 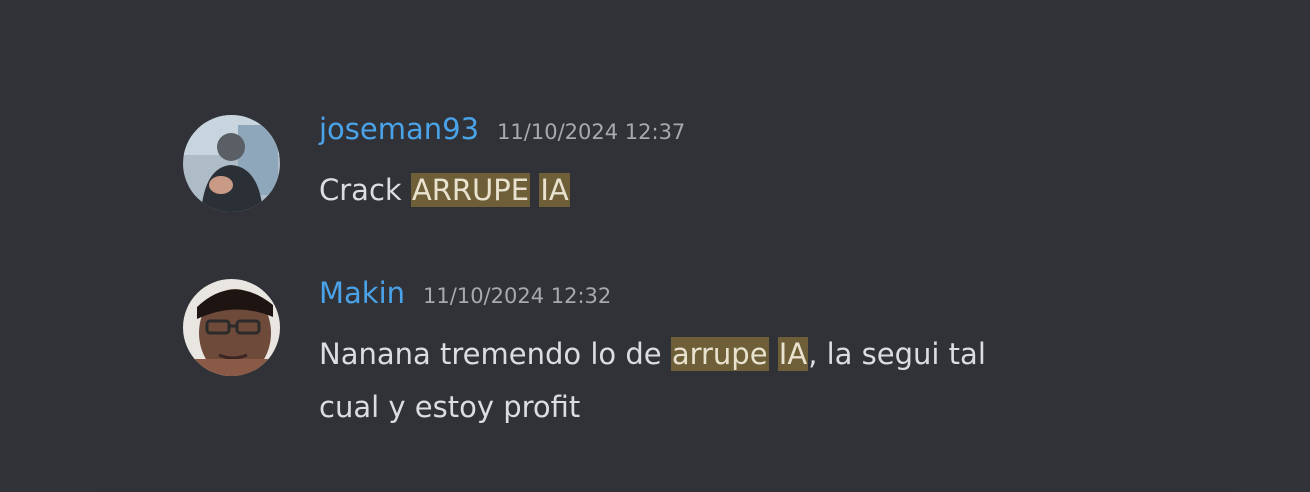 I want to click on timestamp: 11/10/2024 12:37, so click(x=591, y=132).